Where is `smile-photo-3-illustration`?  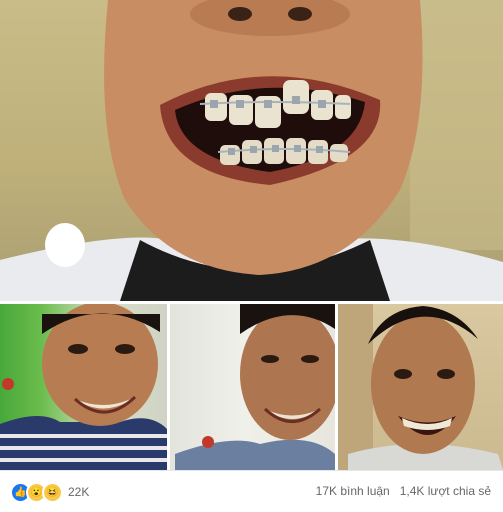
smile-photo-3-illustration is located at coordinates (420, 387).